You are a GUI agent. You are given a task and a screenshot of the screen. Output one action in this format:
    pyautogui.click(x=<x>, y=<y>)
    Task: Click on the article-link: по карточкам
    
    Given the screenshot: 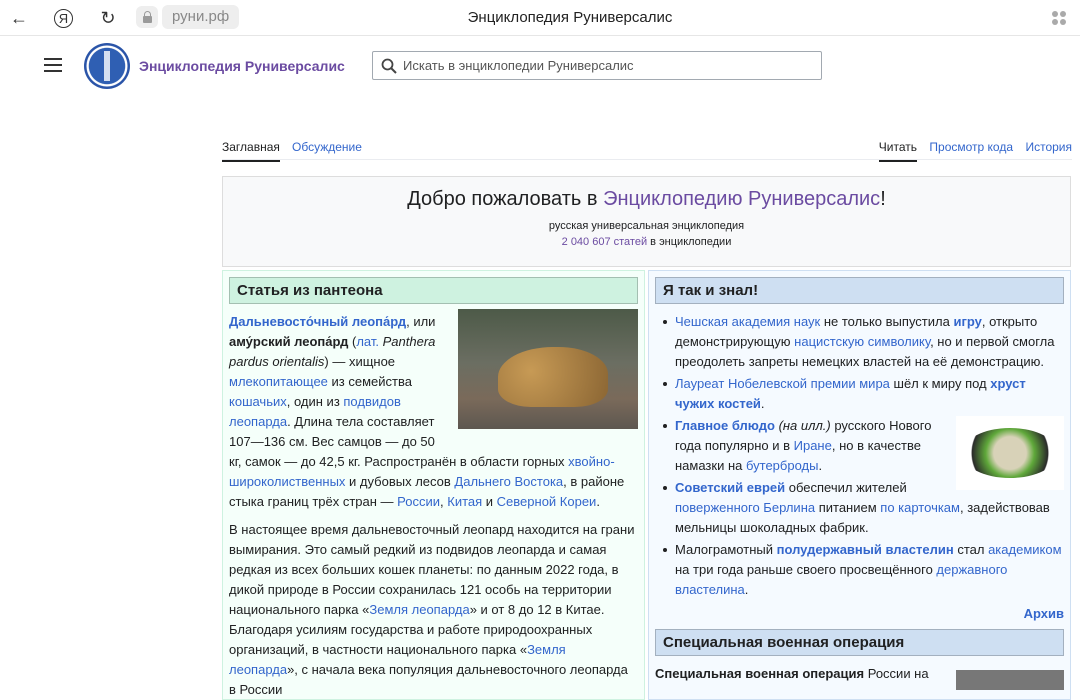 What is the action you would take?
    pyautogui.click(x=920, y=507)
    